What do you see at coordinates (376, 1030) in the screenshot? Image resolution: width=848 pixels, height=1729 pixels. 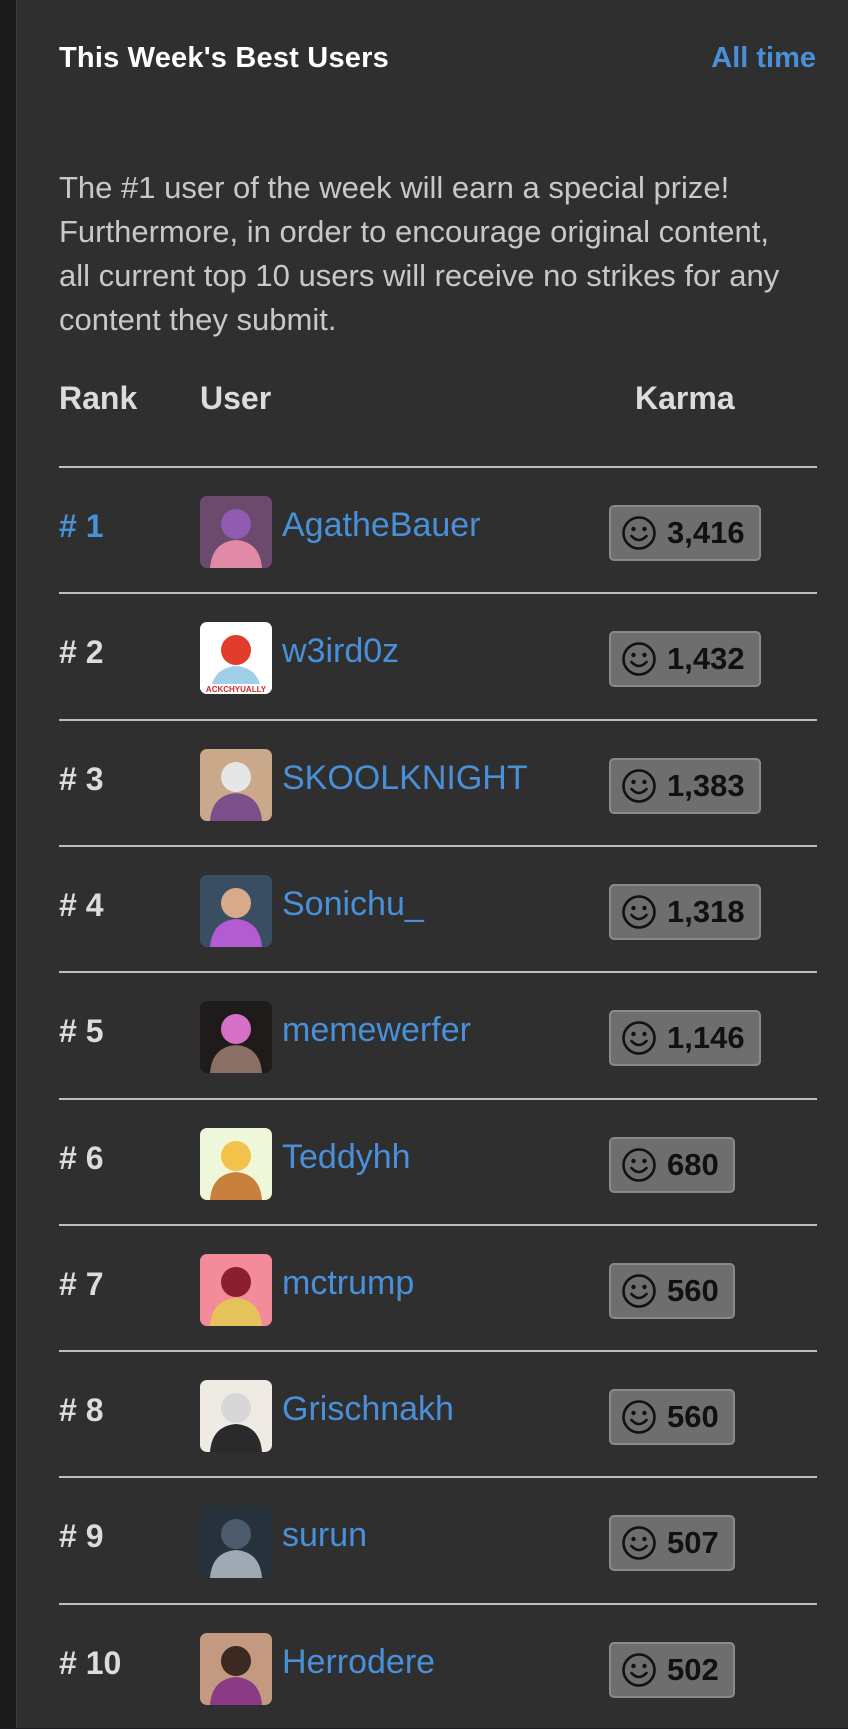 I see `username-link: memewerfer` at bounding box center [376, 1030].